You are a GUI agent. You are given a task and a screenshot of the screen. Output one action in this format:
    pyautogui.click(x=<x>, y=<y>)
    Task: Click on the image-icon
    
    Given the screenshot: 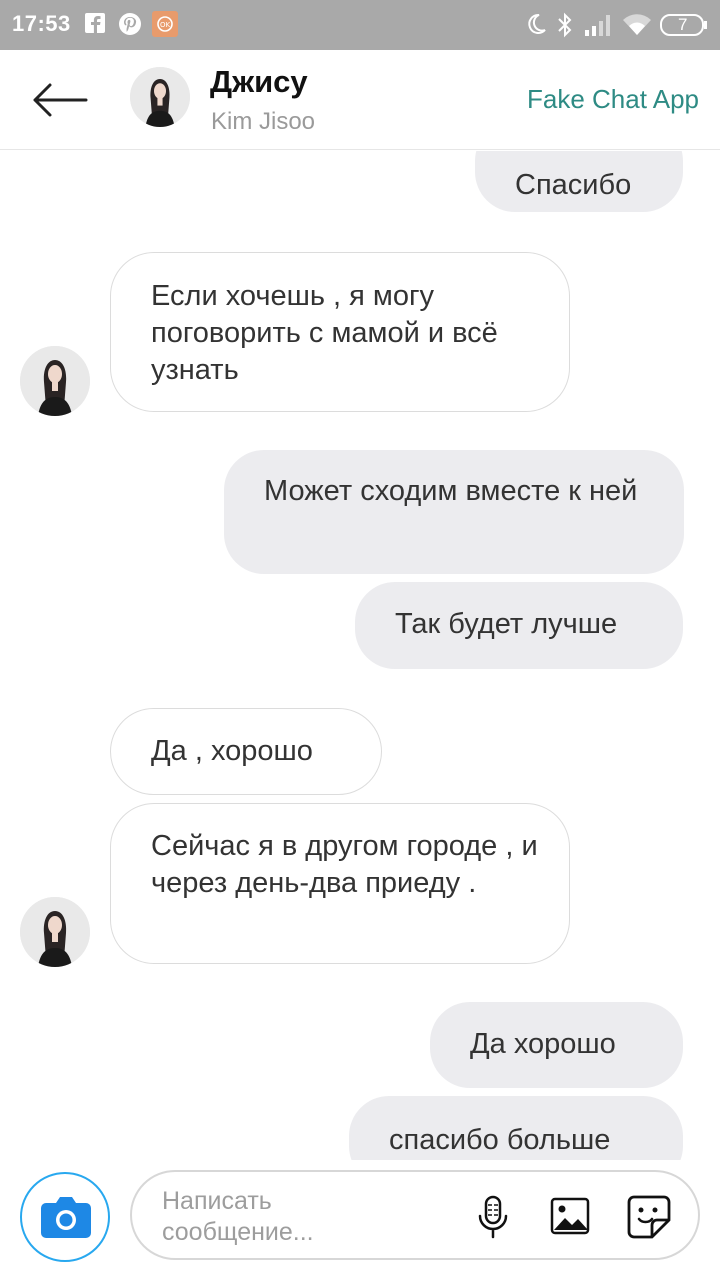 What is the action you would take?
    pyautogui.click(x=571, y=1217)
    